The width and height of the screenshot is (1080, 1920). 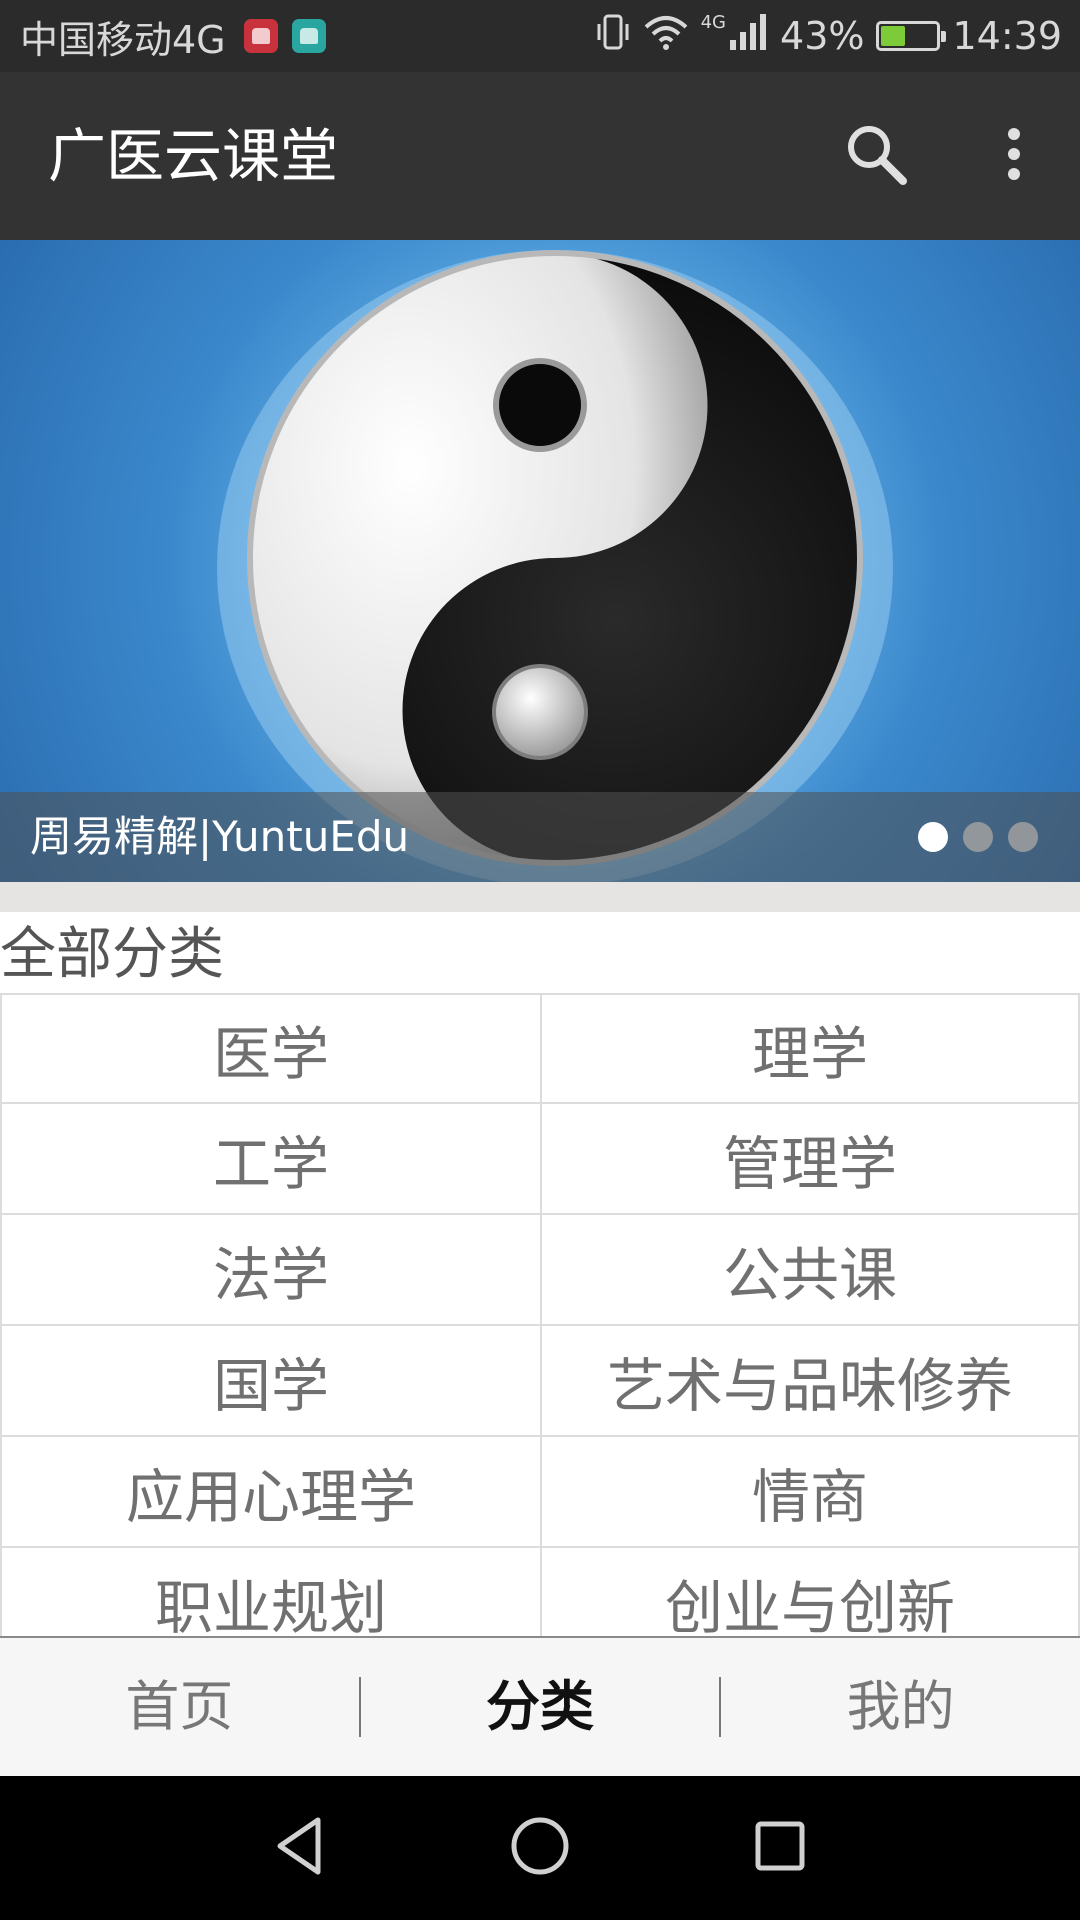 I want to click on category-row: 法学 公共课, so click(x=540, y=1270).